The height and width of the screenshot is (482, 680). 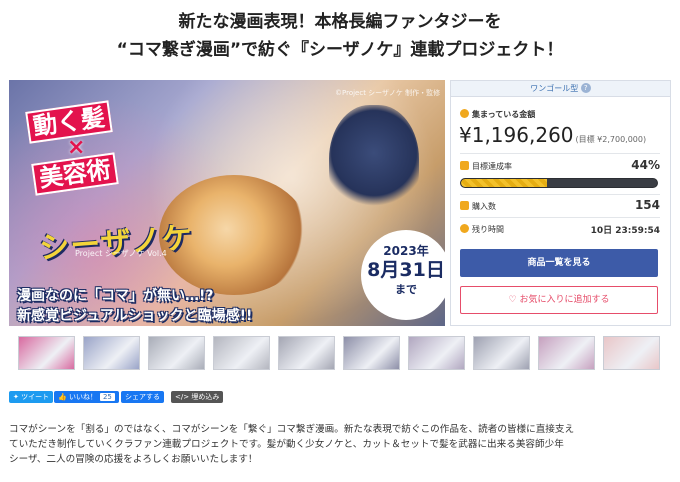 I want to click on hero-badge-bottom: 美容術, so click(x=75, y=174).